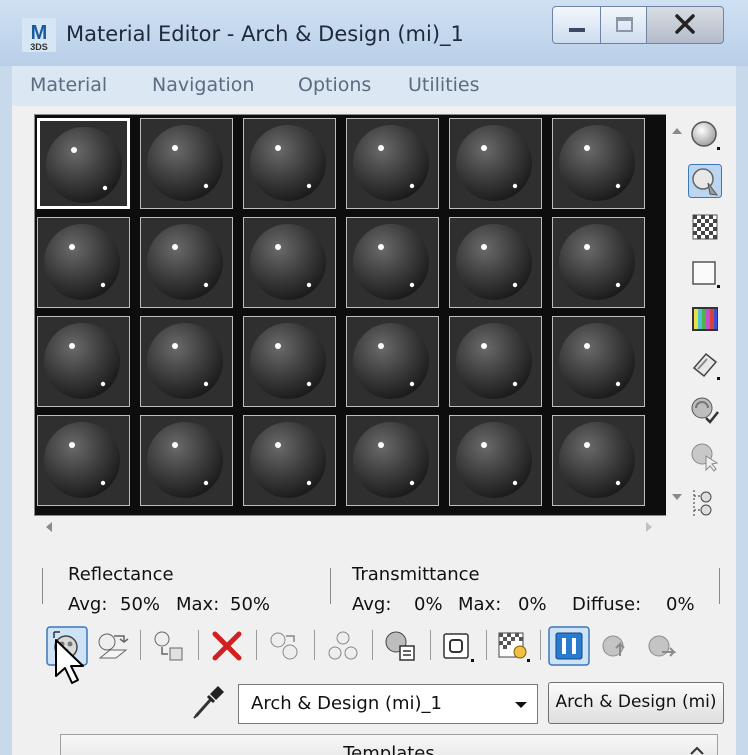 The width and height of the screenshot is (748, 755). Describe the element at coordinates (88, 604) in the screenshot. I see `reflectance-avg-label: Avg:` at that location.